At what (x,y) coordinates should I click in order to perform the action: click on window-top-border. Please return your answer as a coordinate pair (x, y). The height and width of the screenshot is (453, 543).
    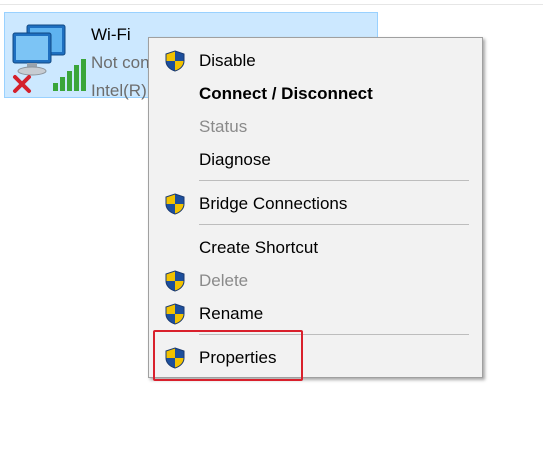
    Looking at the image, I should click on (271, 4).